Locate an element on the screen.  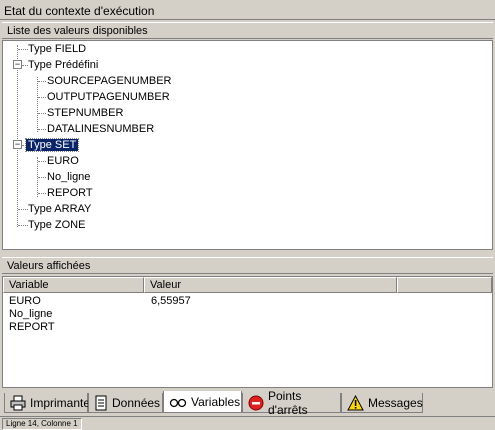
column-header-valeur: Valeur is located at coordinates (270, 285).